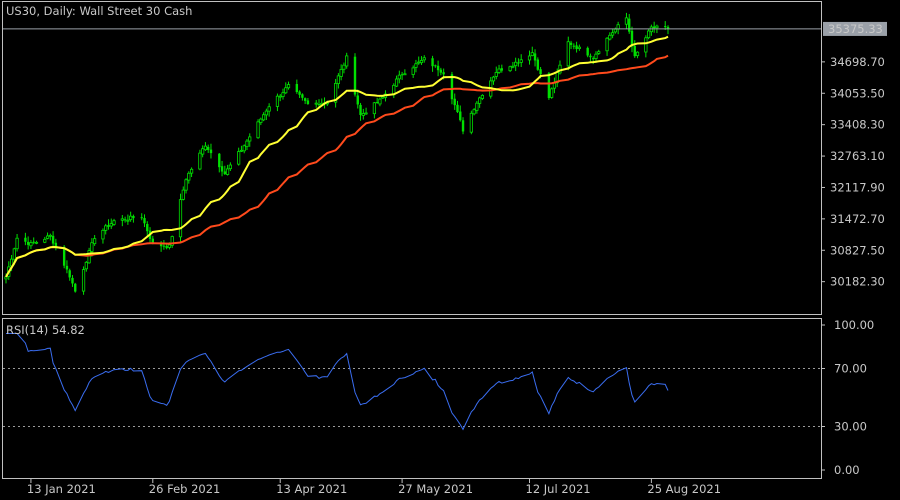 Image resolution: width=900 pixels, height=500 pixels. I want to click on price-tick-label: 30182.30, so click(857, 282).